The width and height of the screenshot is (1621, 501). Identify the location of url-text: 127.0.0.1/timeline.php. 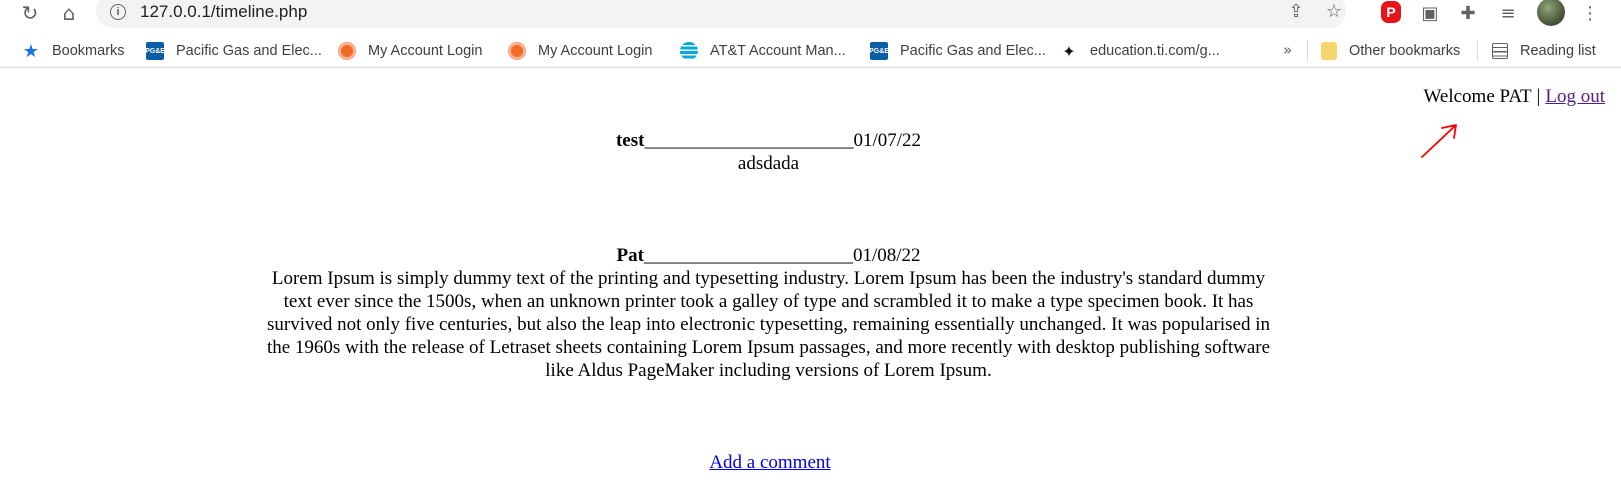
(223, 12).